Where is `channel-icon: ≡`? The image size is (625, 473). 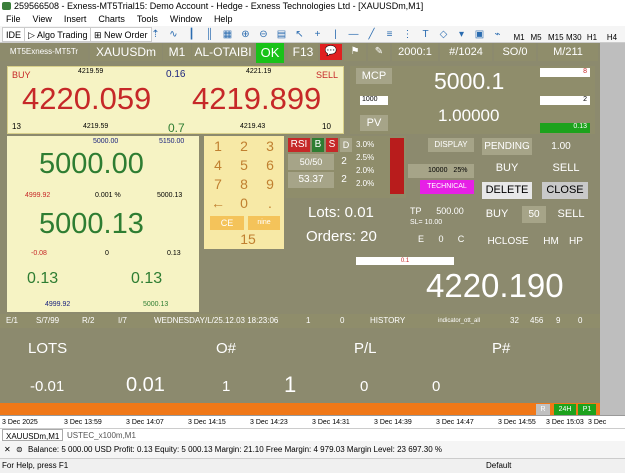
channel-icon: ≡ is located at coordinates (389, 34).